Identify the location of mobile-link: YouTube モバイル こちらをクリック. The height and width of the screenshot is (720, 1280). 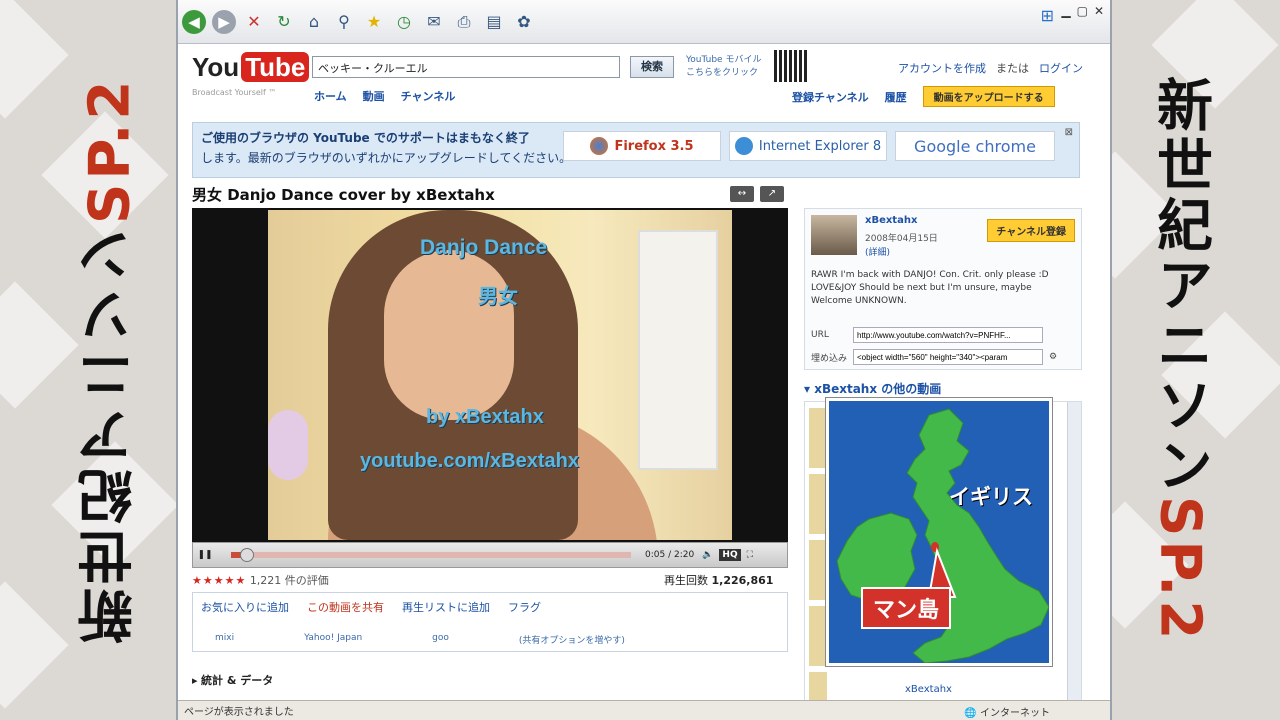
(723, 67).